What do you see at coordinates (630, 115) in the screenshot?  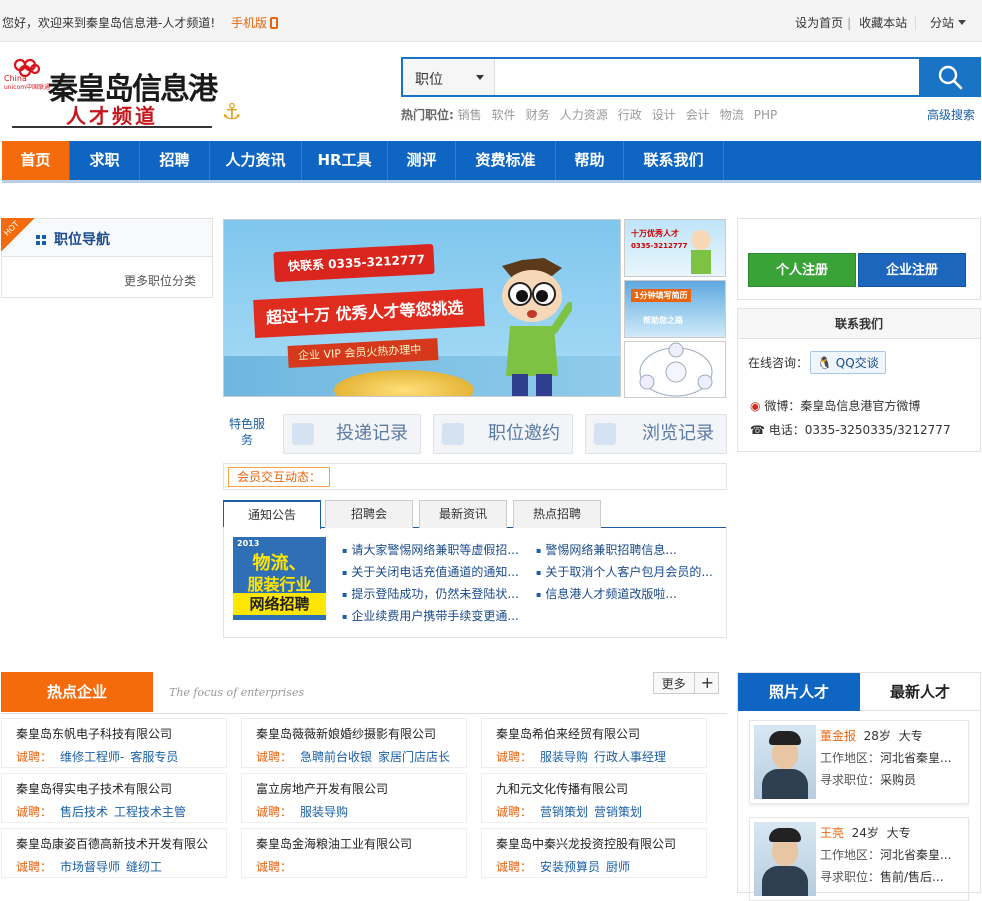 I see `hot-keyword-link: 行政` at bounding box center [630, 115].